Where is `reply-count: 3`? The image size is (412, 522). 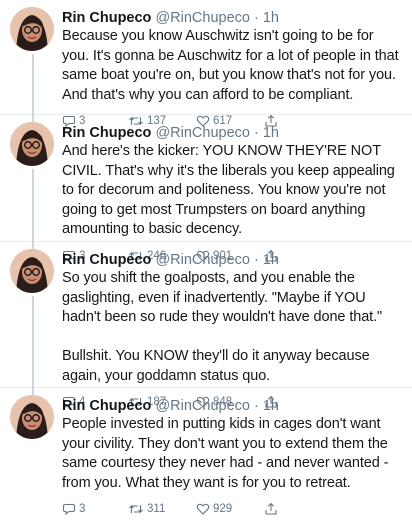
reply-count: 3 is located at coordinates (82, 509).